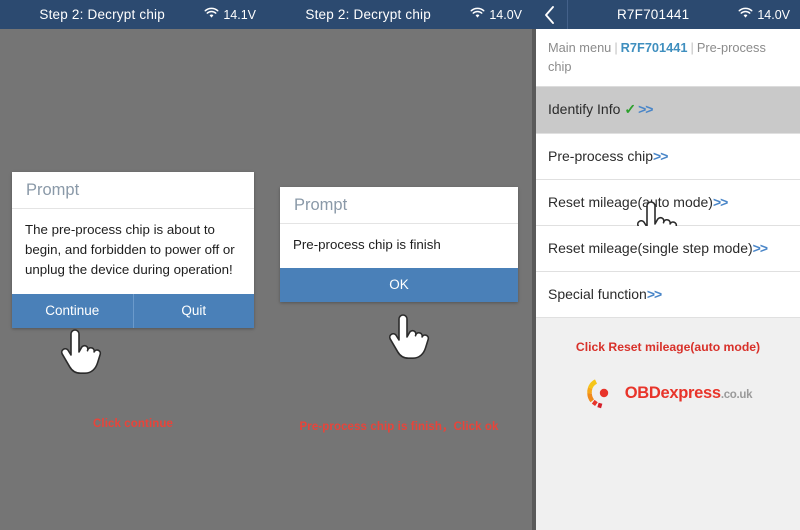 The height and width of the screenshot is (530, 800). What do you see at coordinates (668, 111) in the screenshot?
I see `menu-item-identify-info: Identify Info ✓ >>` at bounding box center [668, 111].